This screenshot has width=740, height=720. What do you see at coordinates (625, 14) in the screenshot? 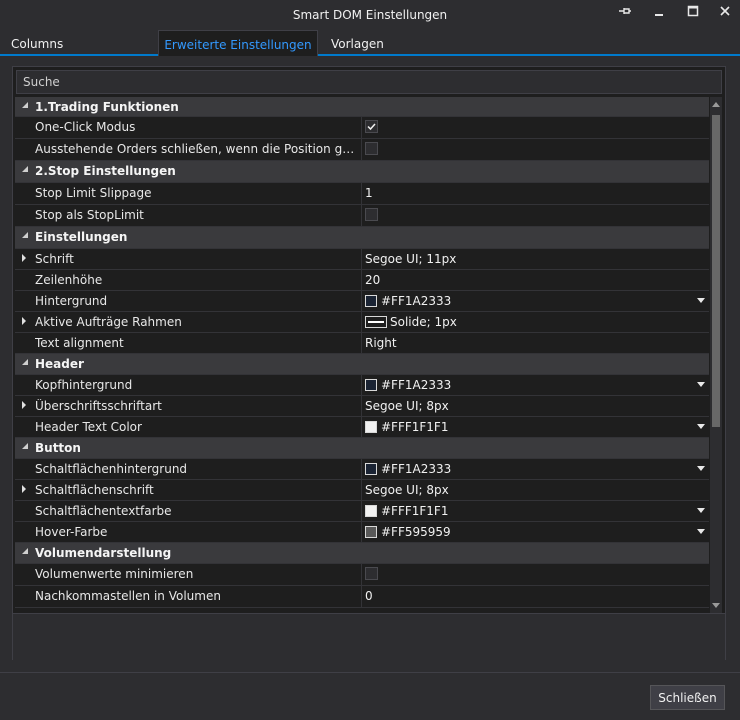
I see `pin-button` at bounding box center [625, 14].